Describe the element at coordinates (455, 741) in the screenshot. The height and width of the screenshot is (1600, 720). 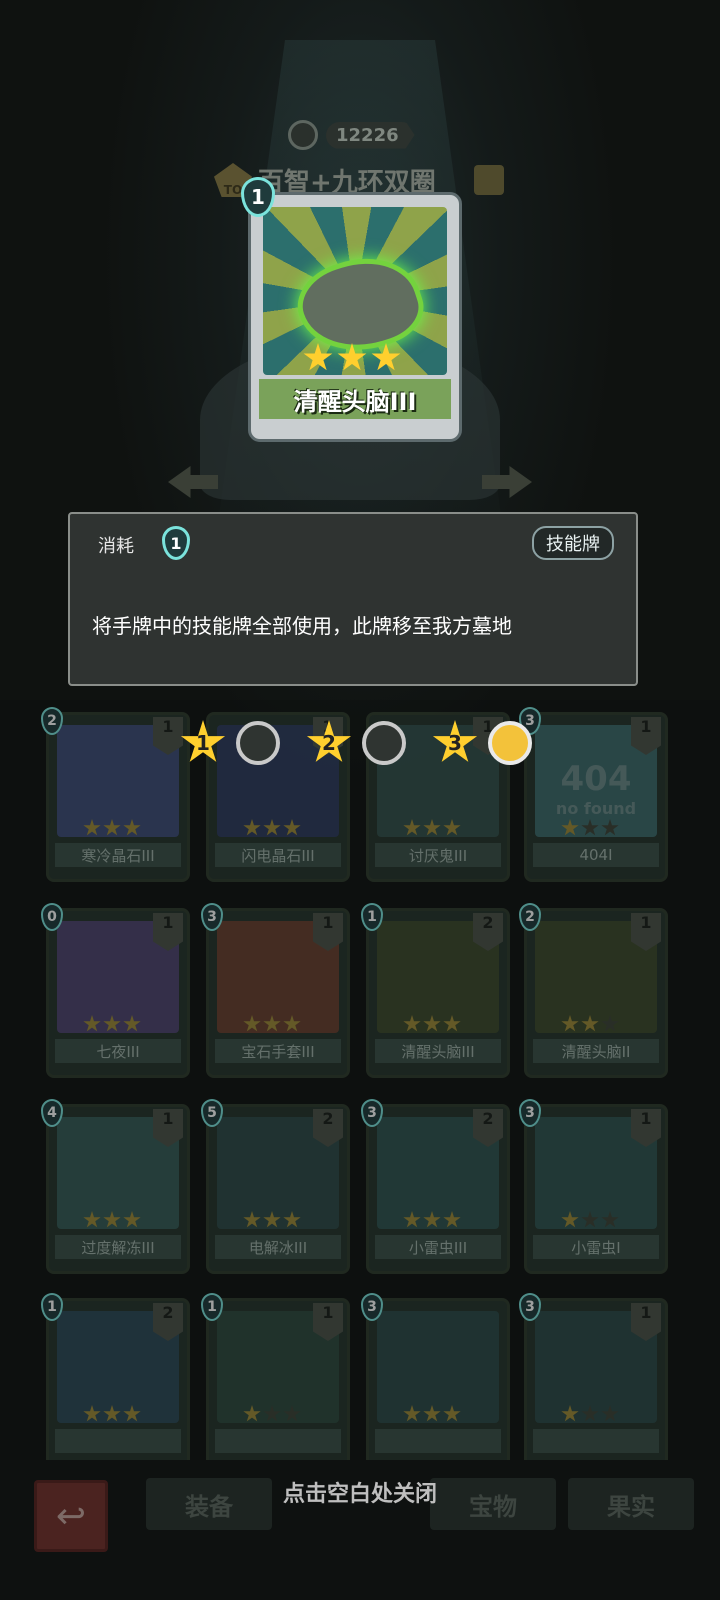
I see `star-icon: 3` at that location.